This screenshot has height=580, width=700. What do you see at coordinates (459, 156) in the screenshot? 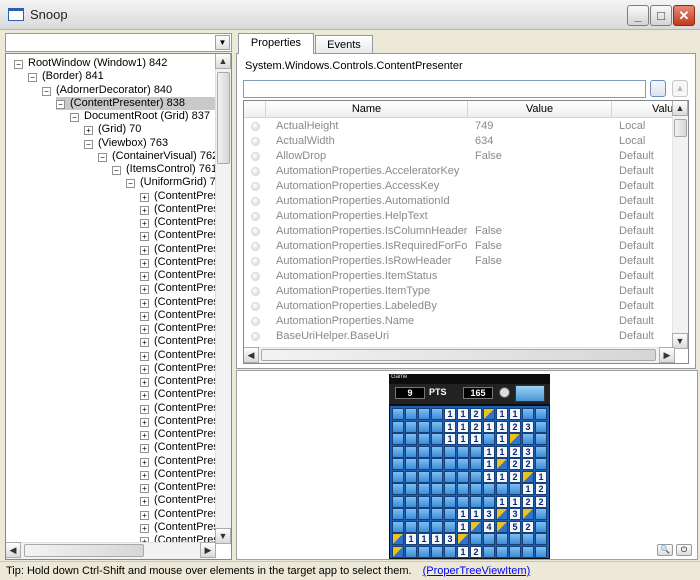
I see `property-row: AllowDrop False Default` at bounding box center [459, 156].